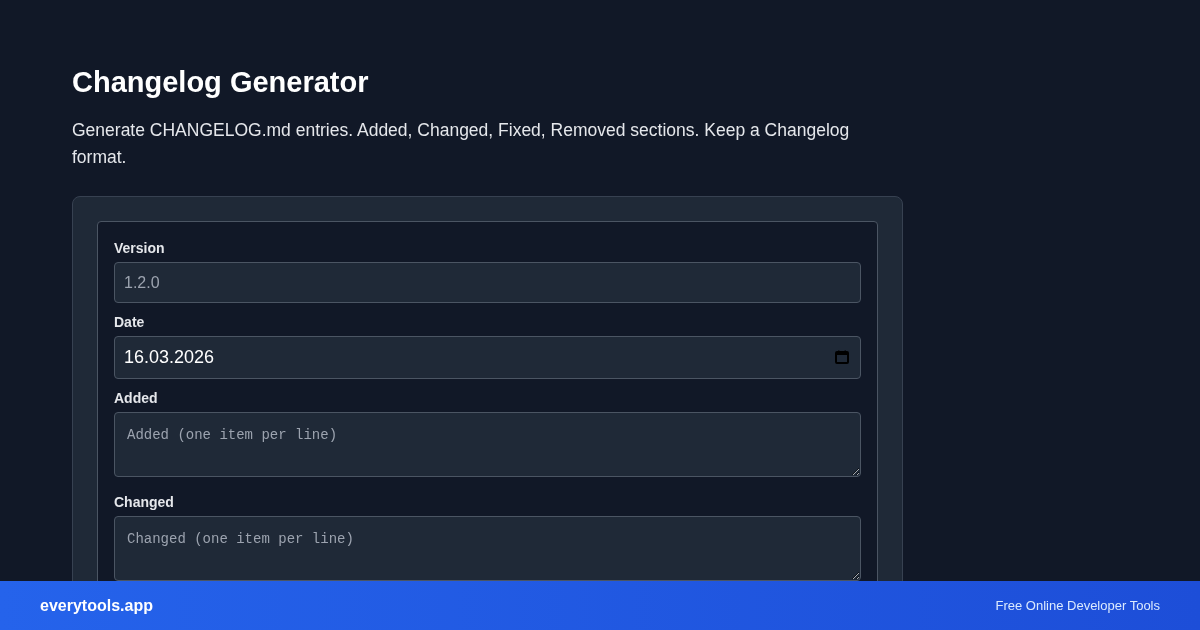 The image size is (1200, 630). Describe the element at coordinates (461, 144) in the screenshot. I see `page-description: Generate CHANGELOG.md entries. Added, Changed, Fixed, Removed sections. Keep a Changelog format.` at that location.